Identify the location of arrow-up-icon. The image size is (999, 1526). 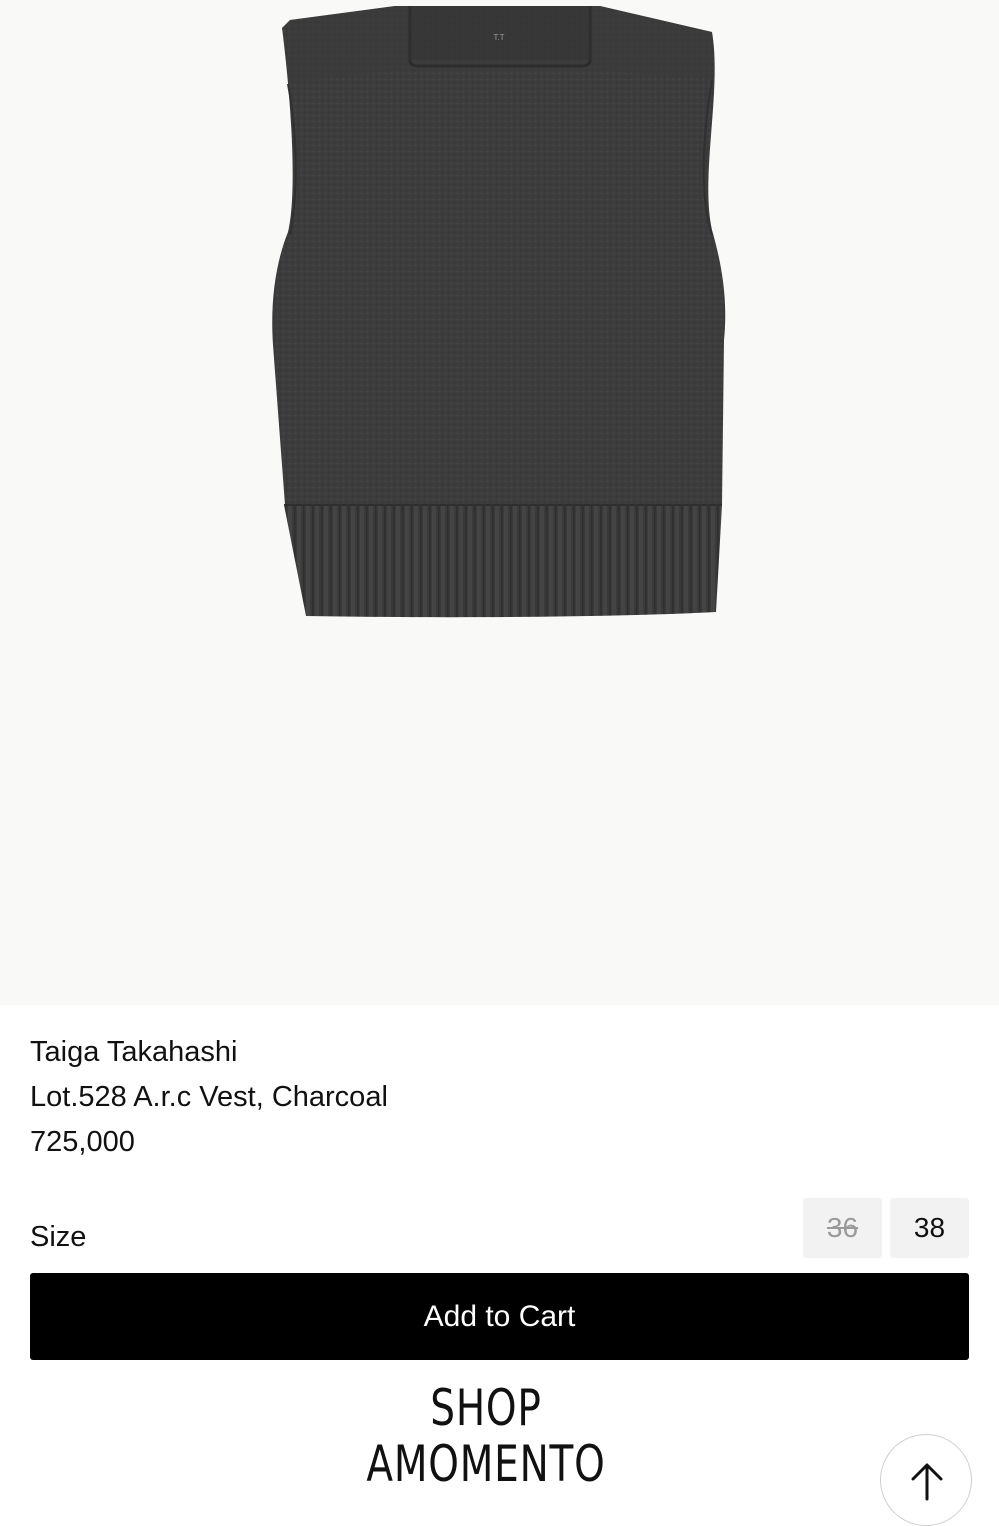
(927, 1482).